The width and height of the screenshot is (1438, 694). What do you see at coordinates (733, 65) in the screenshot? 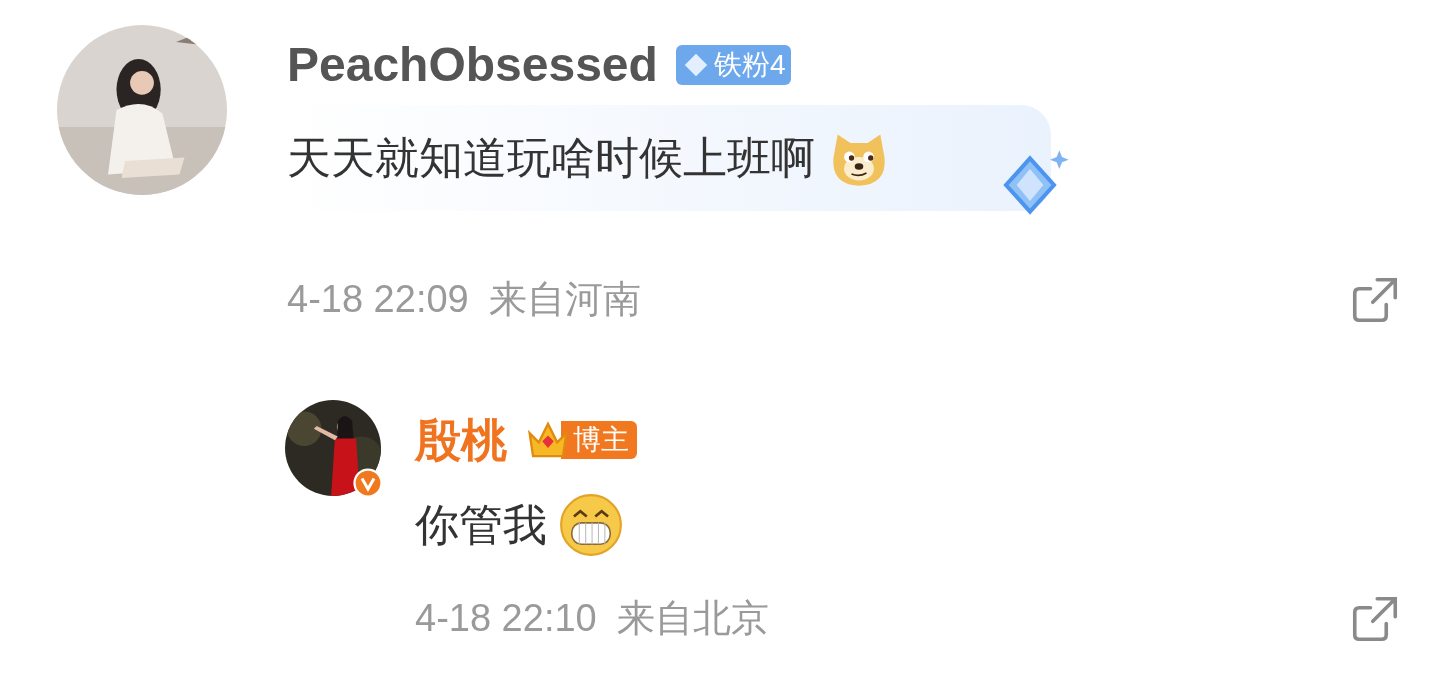
I see `fan-badge: 铁粉4` at bounding box center [733, 65].